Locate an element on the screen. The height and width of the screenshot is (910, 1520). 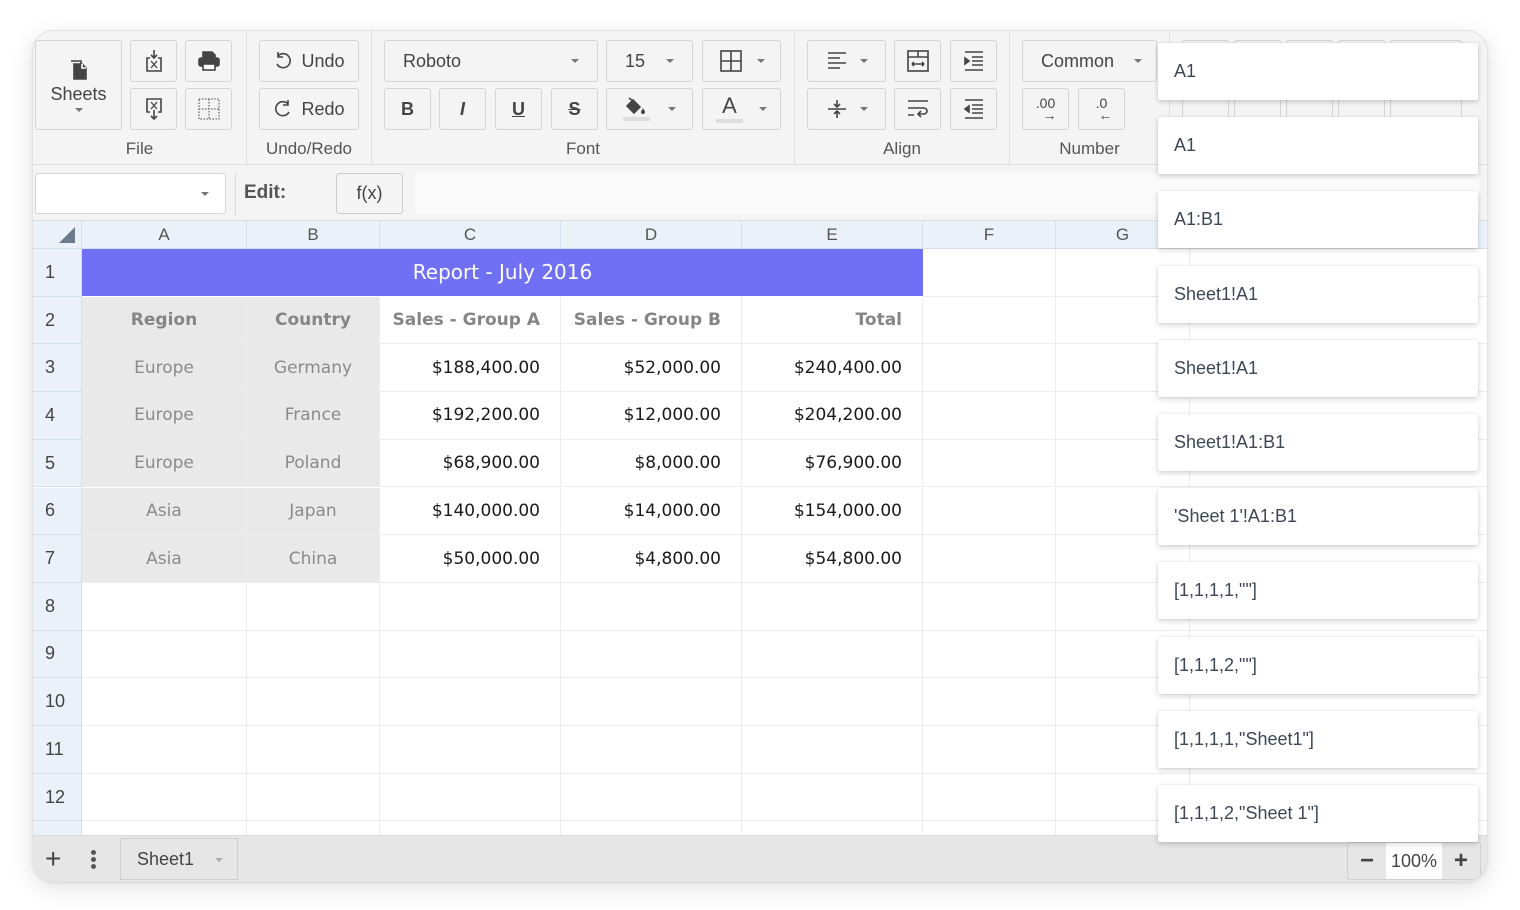
outdent-button is located at coordinates (973, 109).